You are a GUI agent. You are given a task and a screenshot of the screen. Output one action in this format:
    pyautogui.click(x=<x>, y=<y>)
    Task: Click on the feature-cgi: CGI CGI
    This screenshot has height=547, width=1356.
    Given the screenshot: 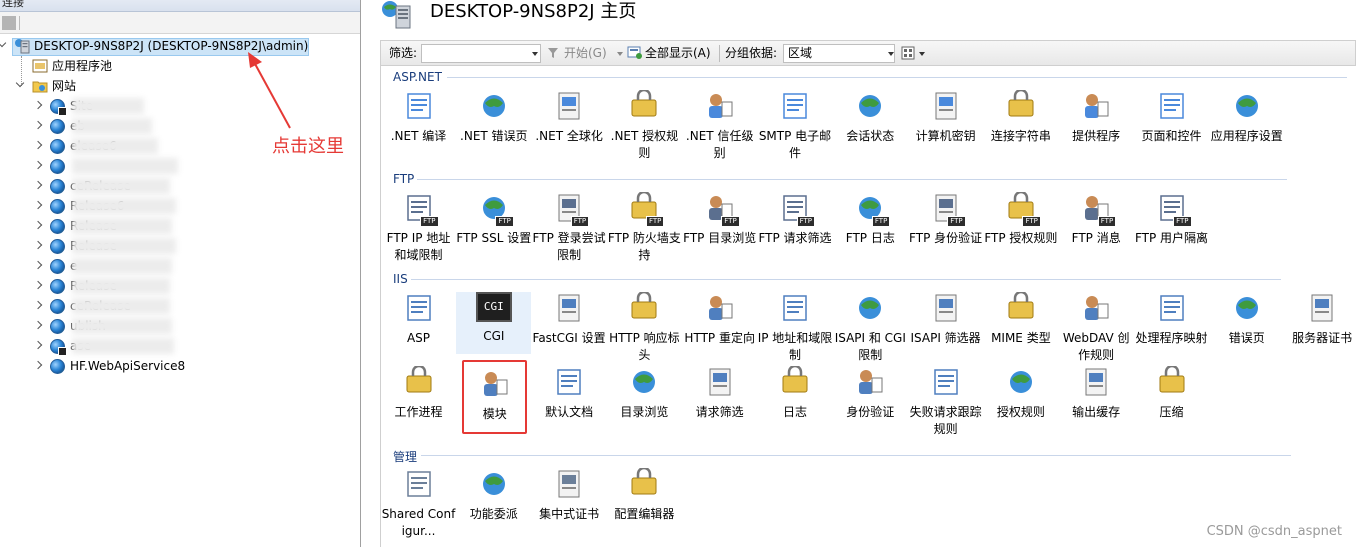 What is the action you would take?
    pyautogui.click(x=494, y=323)
    